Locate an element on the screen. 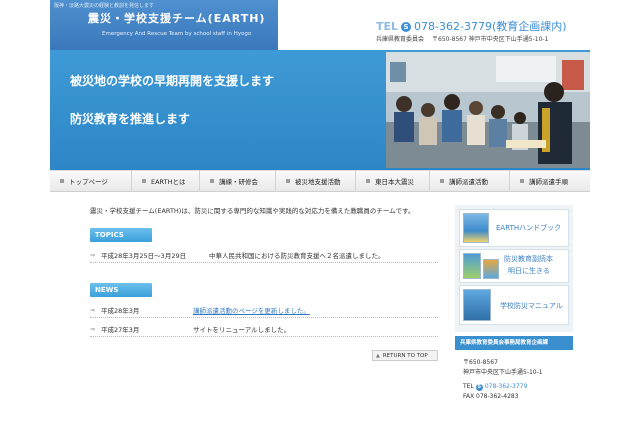 Image resolution: width=640 pixels, height=426 pixels. nav-item-top: トップページ is located at coordinates (91, 181).